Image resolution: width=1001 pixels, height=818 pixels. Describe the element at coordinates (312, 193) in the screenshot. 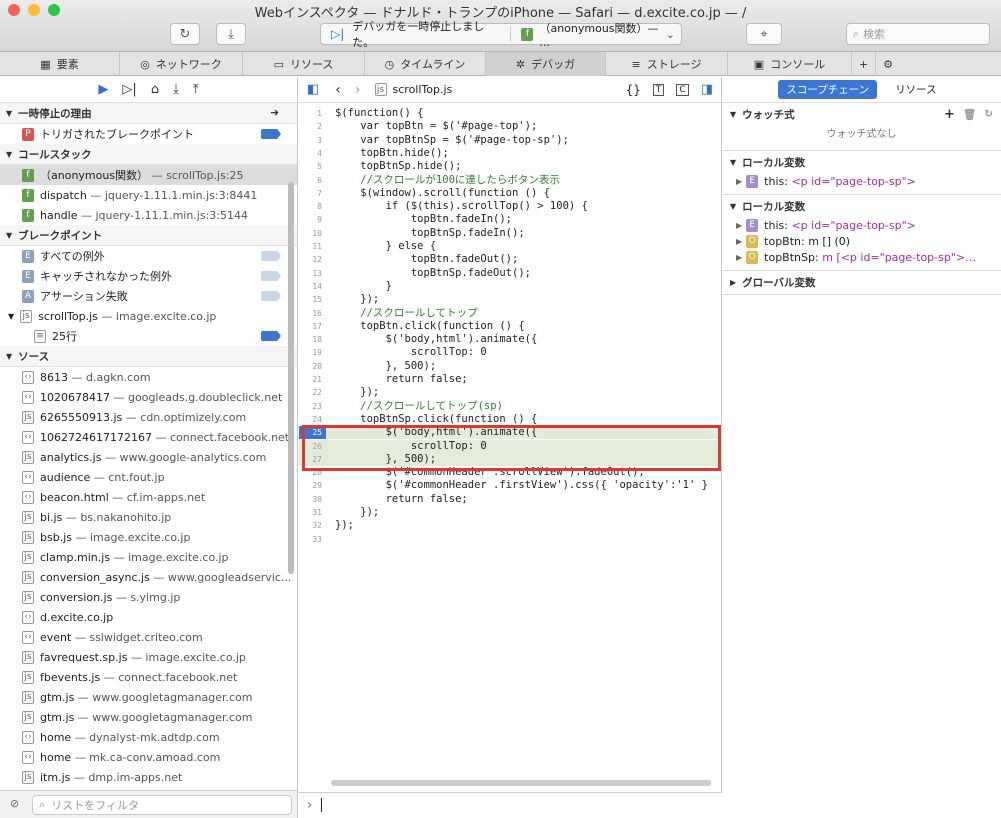

I see `line-number: 7` at that location.